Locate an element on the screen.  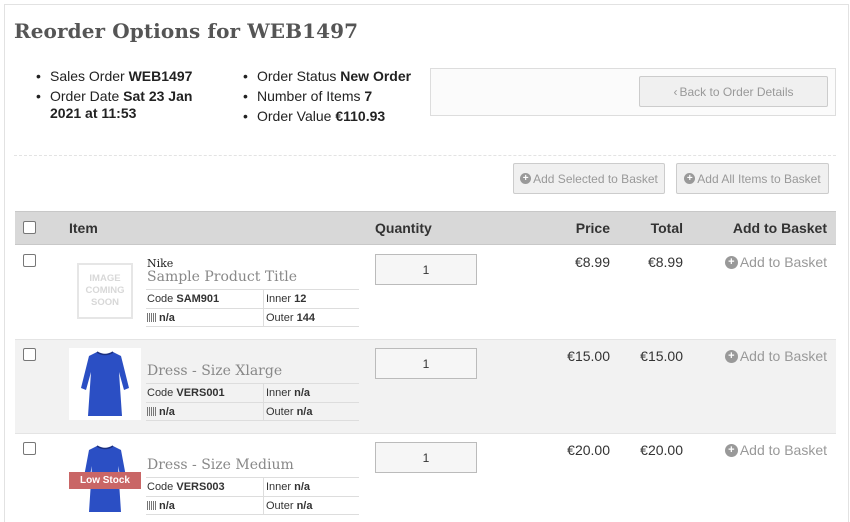
row-total: €15.00 is located at coordinates (661, 356).